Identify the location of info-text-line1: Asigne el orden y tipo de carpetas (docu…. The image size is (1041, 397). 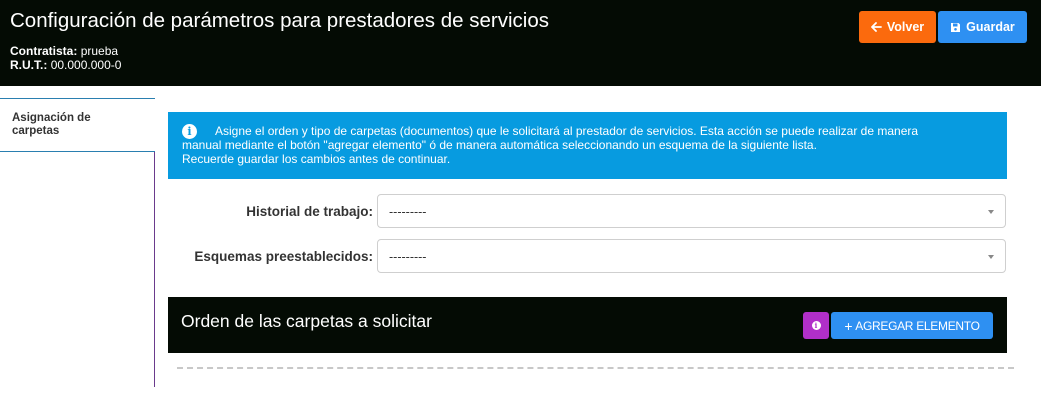
(567, 131).